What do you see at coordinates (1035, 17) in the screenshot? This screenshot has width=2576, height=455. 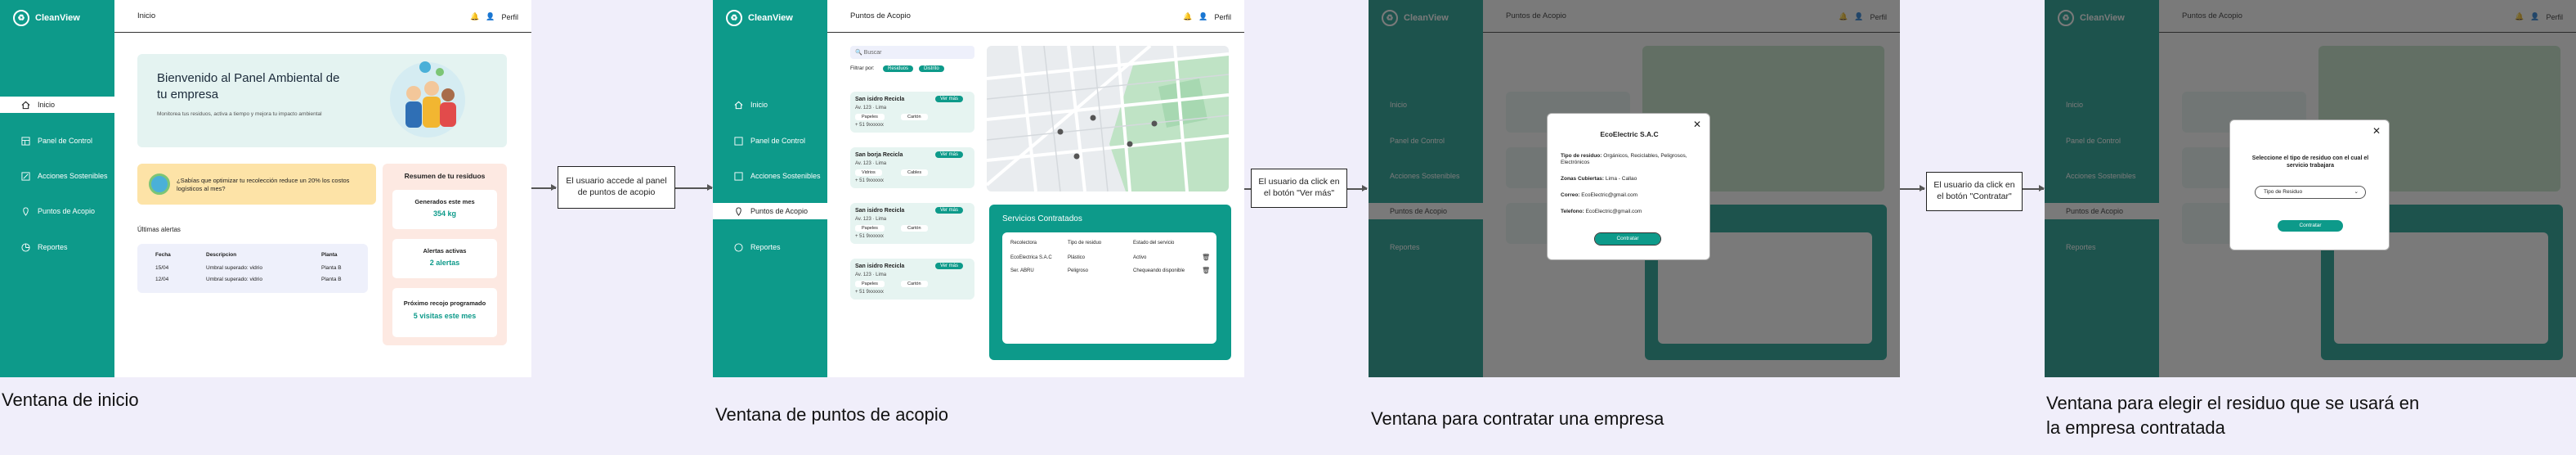 I see `topbar: Puntos de Acopio` at bounding box center [1035, 17].